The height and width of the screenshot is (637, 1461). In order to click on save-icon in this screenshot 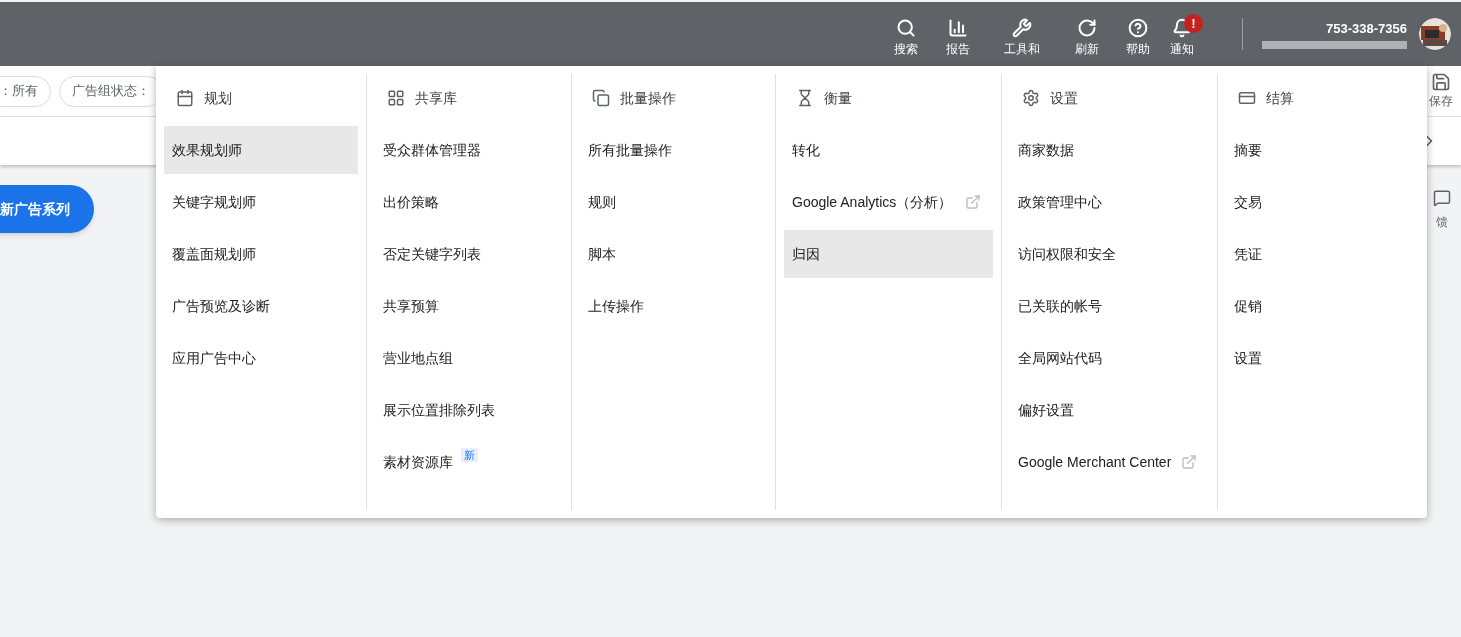, I will do `click(1441, 82)`.